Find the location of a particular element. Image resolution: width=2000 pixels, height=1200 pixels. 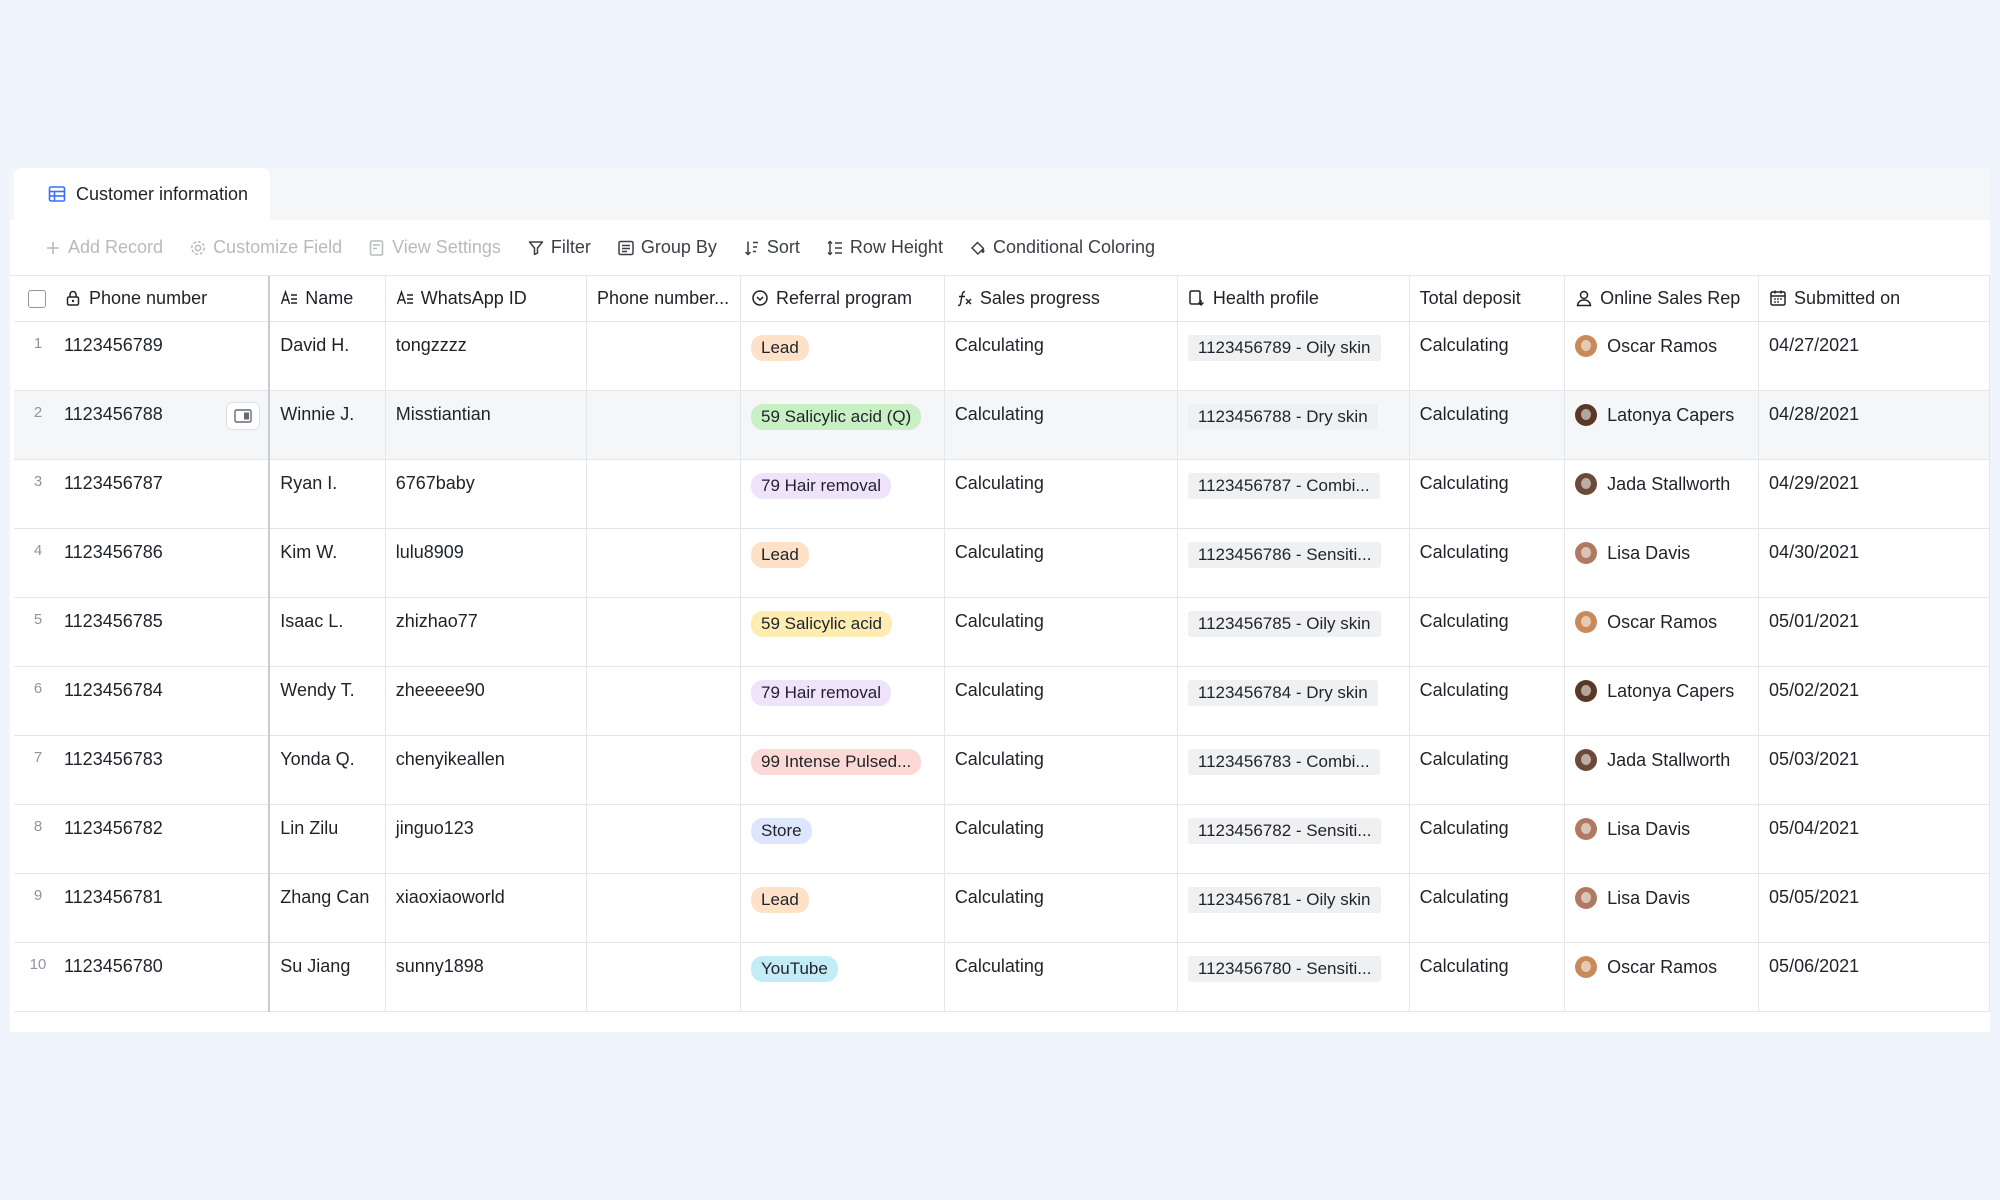

column-header: Name is located at coordinates (327, 299).